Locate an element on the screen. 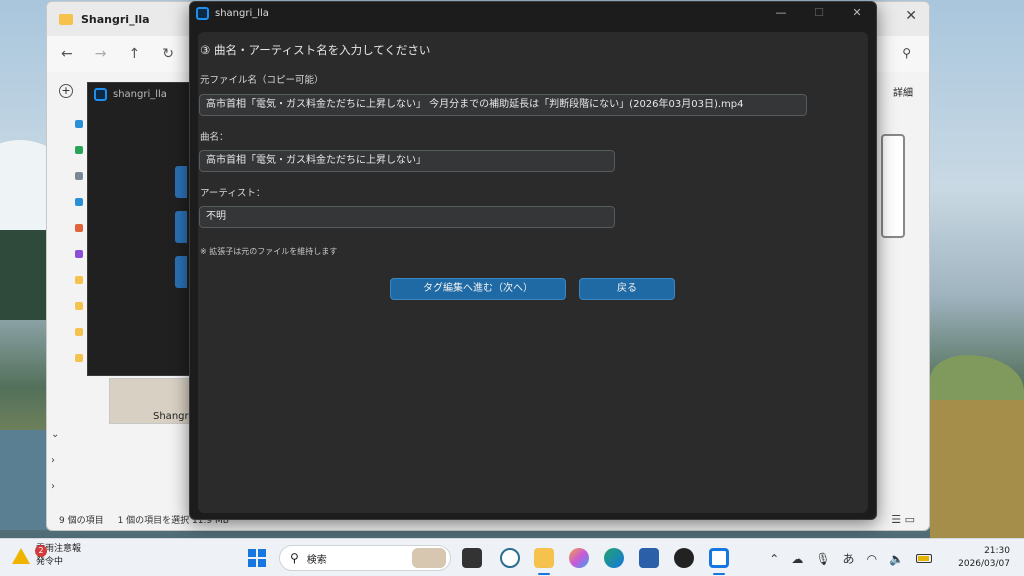 Image resolution: width=1024 pixels, height=576 pixels. artist-label: アーティスト： is located at coordinates (233, 193).